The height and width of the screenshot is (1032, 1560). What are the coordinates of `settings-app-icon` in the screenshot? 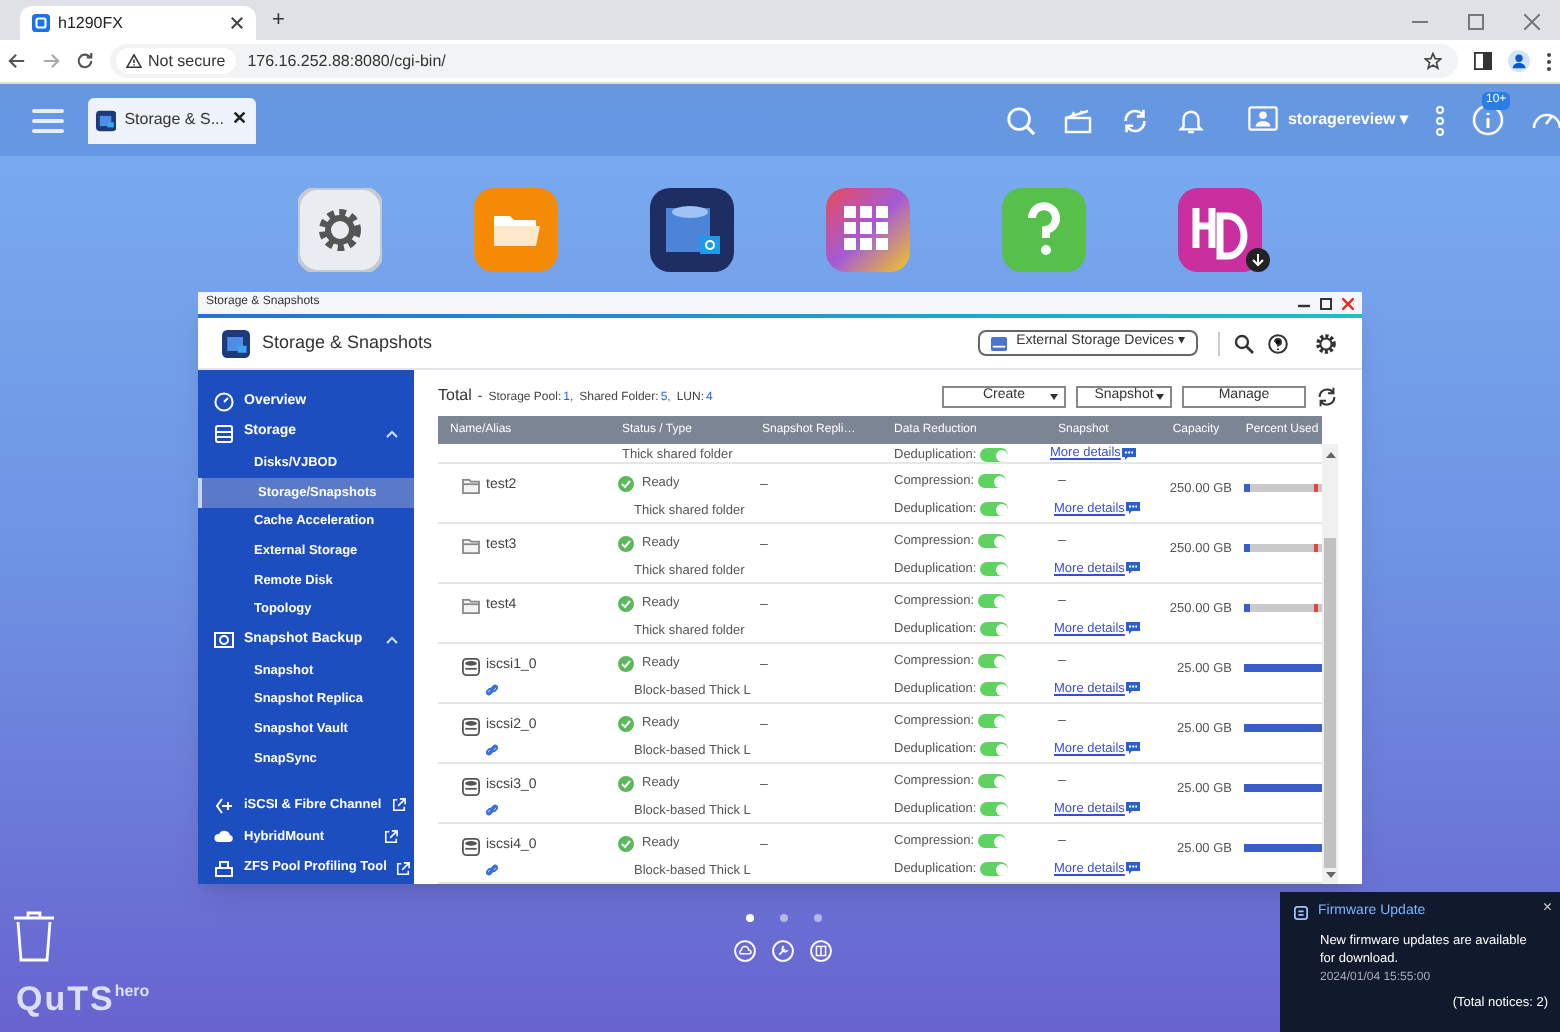 It's located at (340, 230).